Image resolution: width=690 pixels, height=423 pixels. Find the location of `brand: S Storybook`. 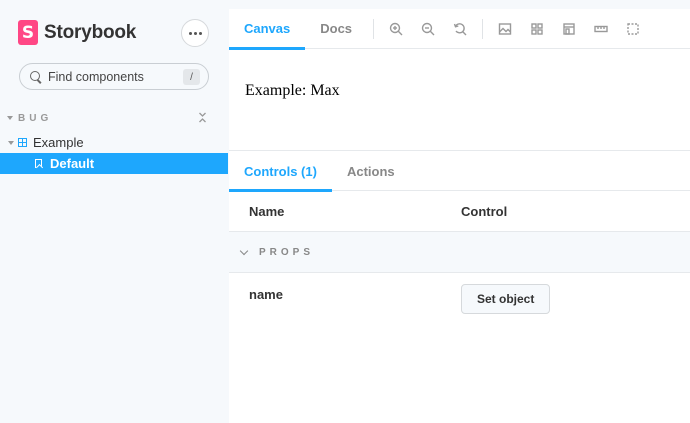

brand: S Storybook is located at coordinates (77, 32).